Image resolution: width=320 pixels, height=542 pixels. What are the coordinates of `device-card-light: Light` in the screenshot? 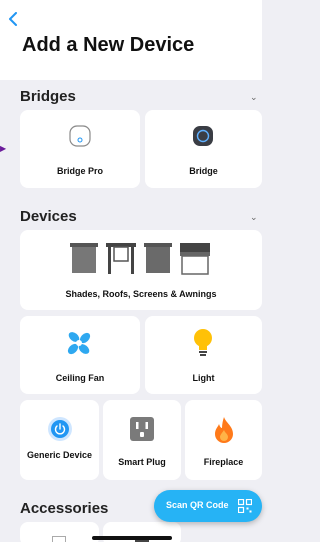 It's located at (203, 355).